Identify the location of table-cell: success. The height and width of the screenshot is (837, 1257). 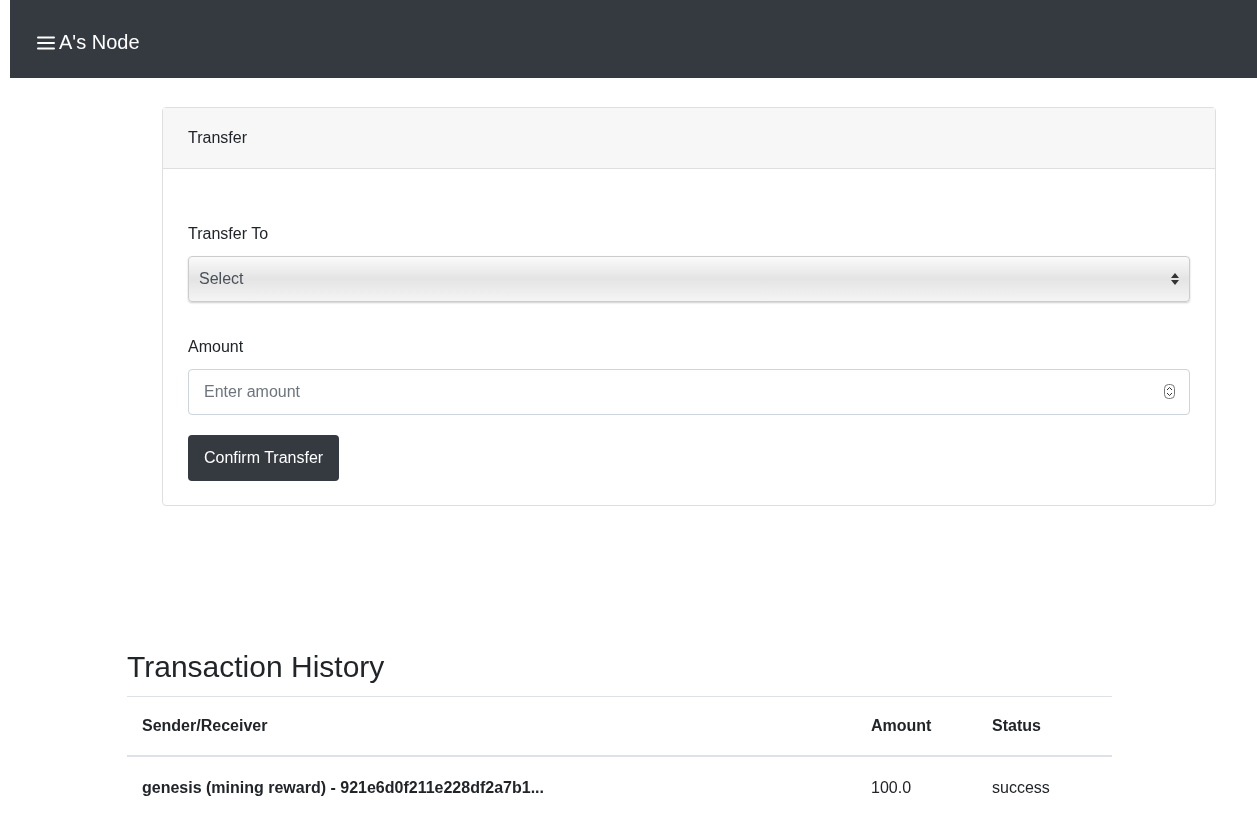
(1044, 787).